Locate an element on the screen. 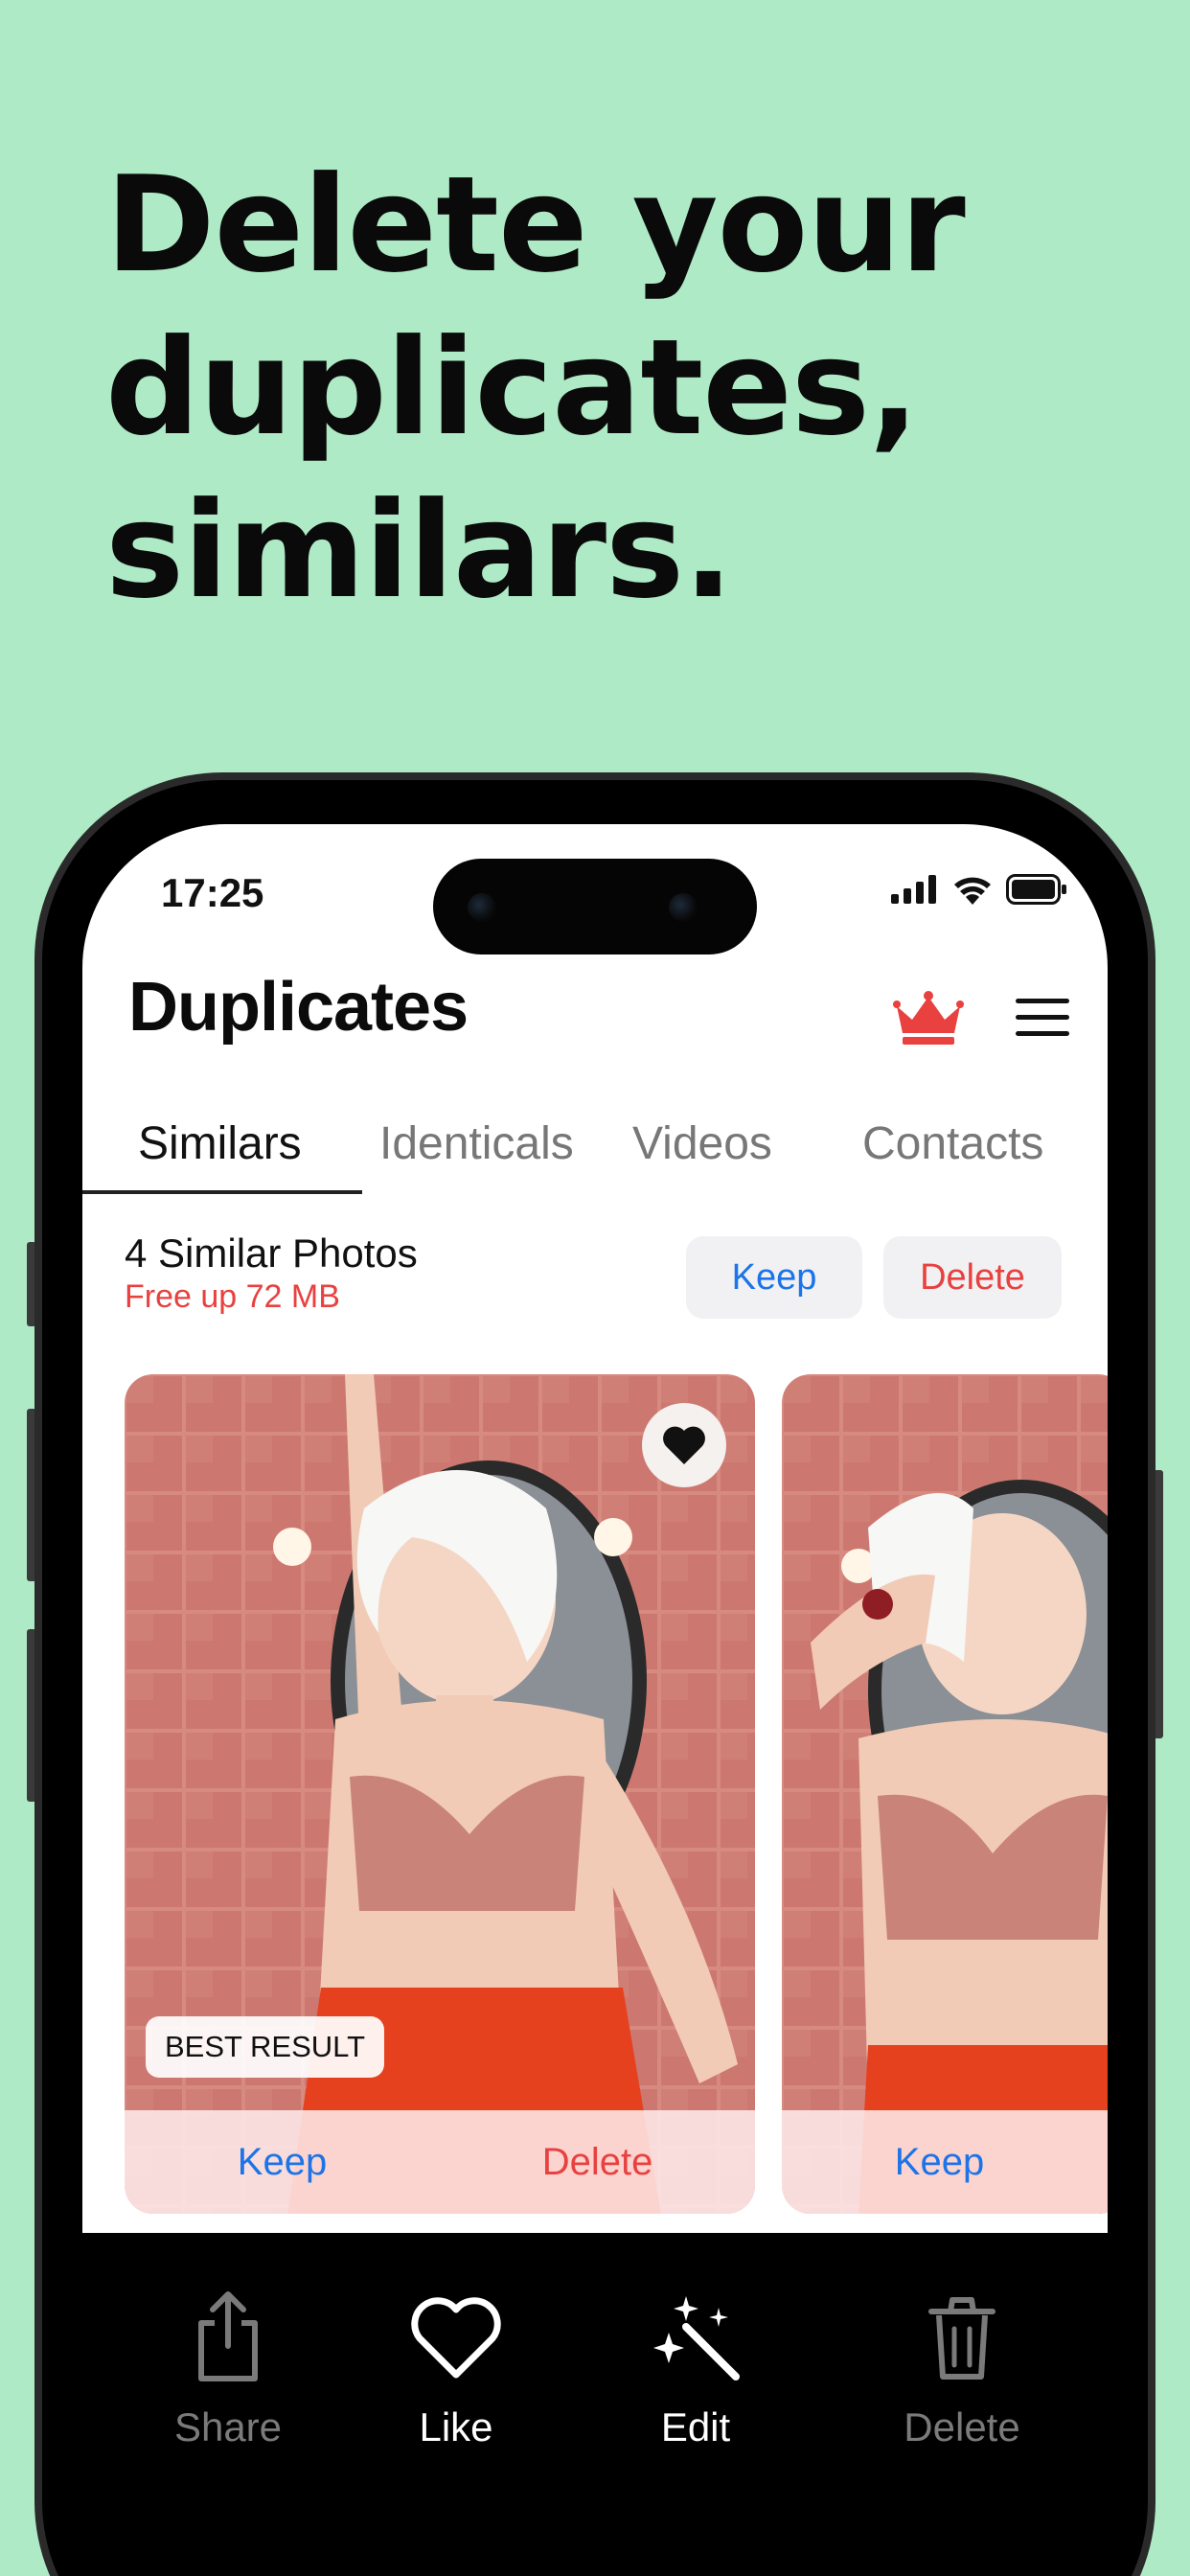  share-icon is located at coordinates (228, 2336).